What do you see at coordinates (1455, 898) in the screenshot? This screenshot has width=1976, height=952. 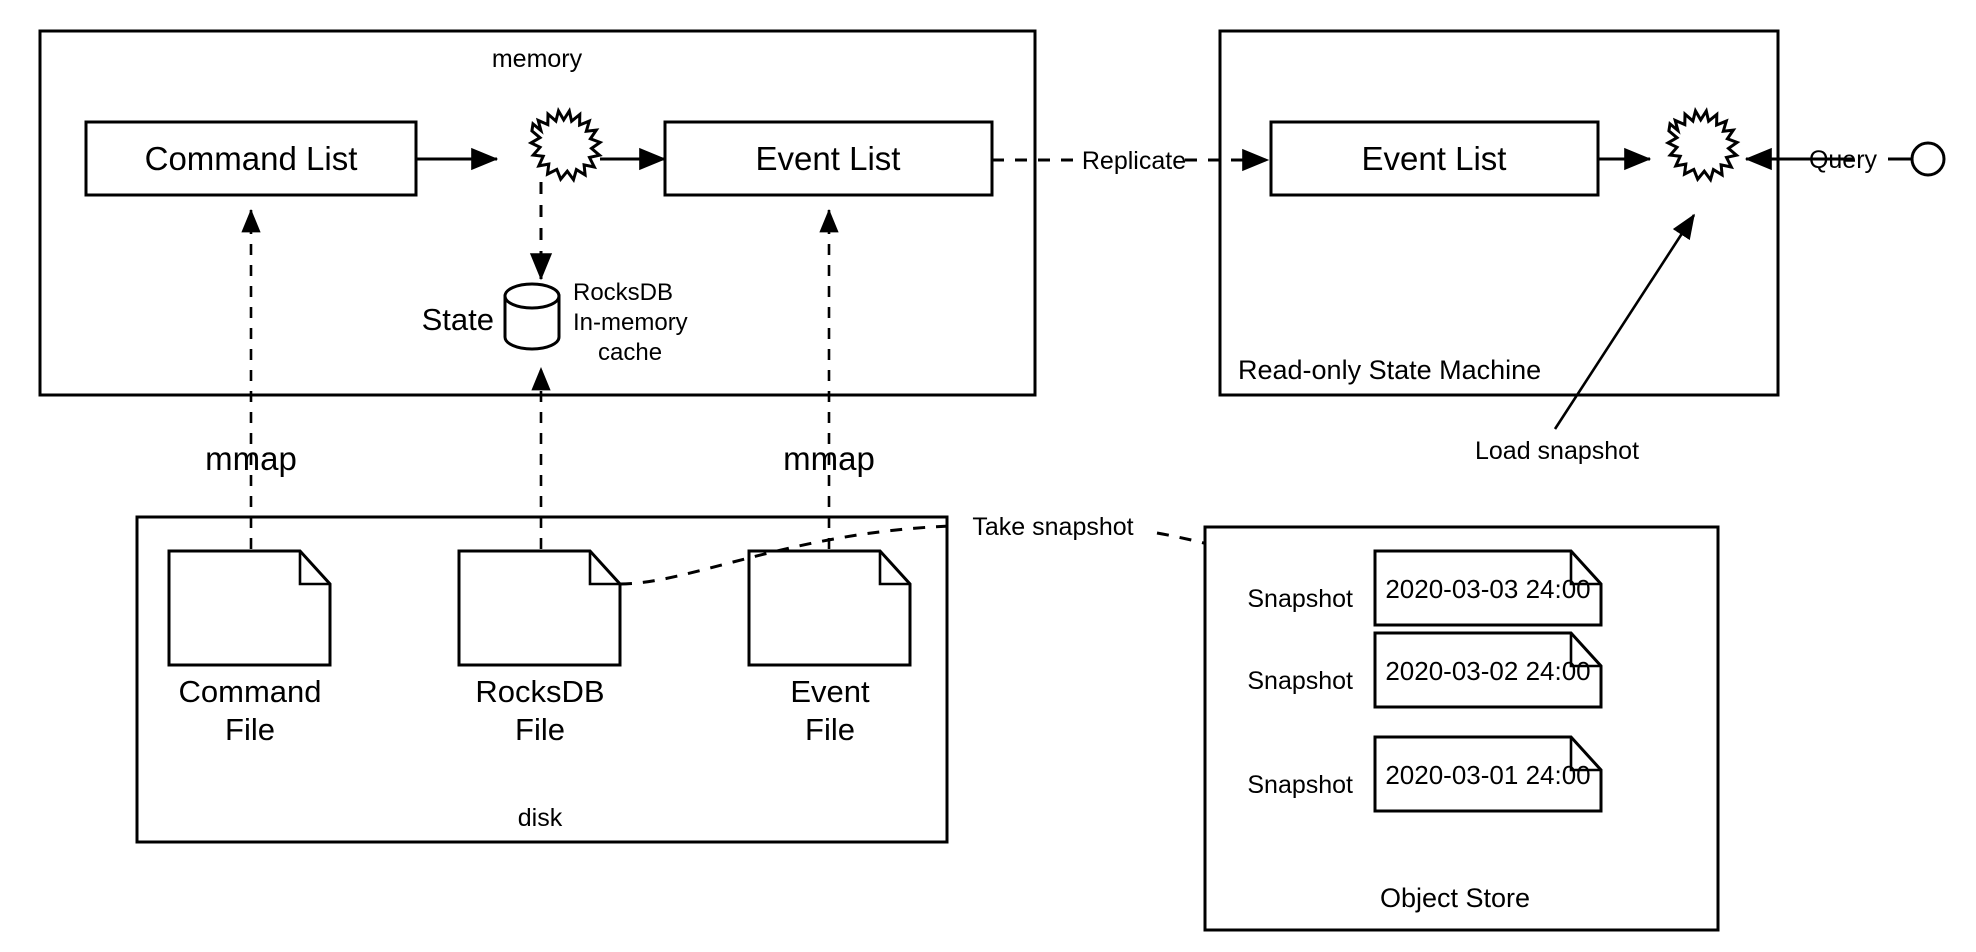 I see `object-store-label: Object Store` at bounding box center [1455, 898].